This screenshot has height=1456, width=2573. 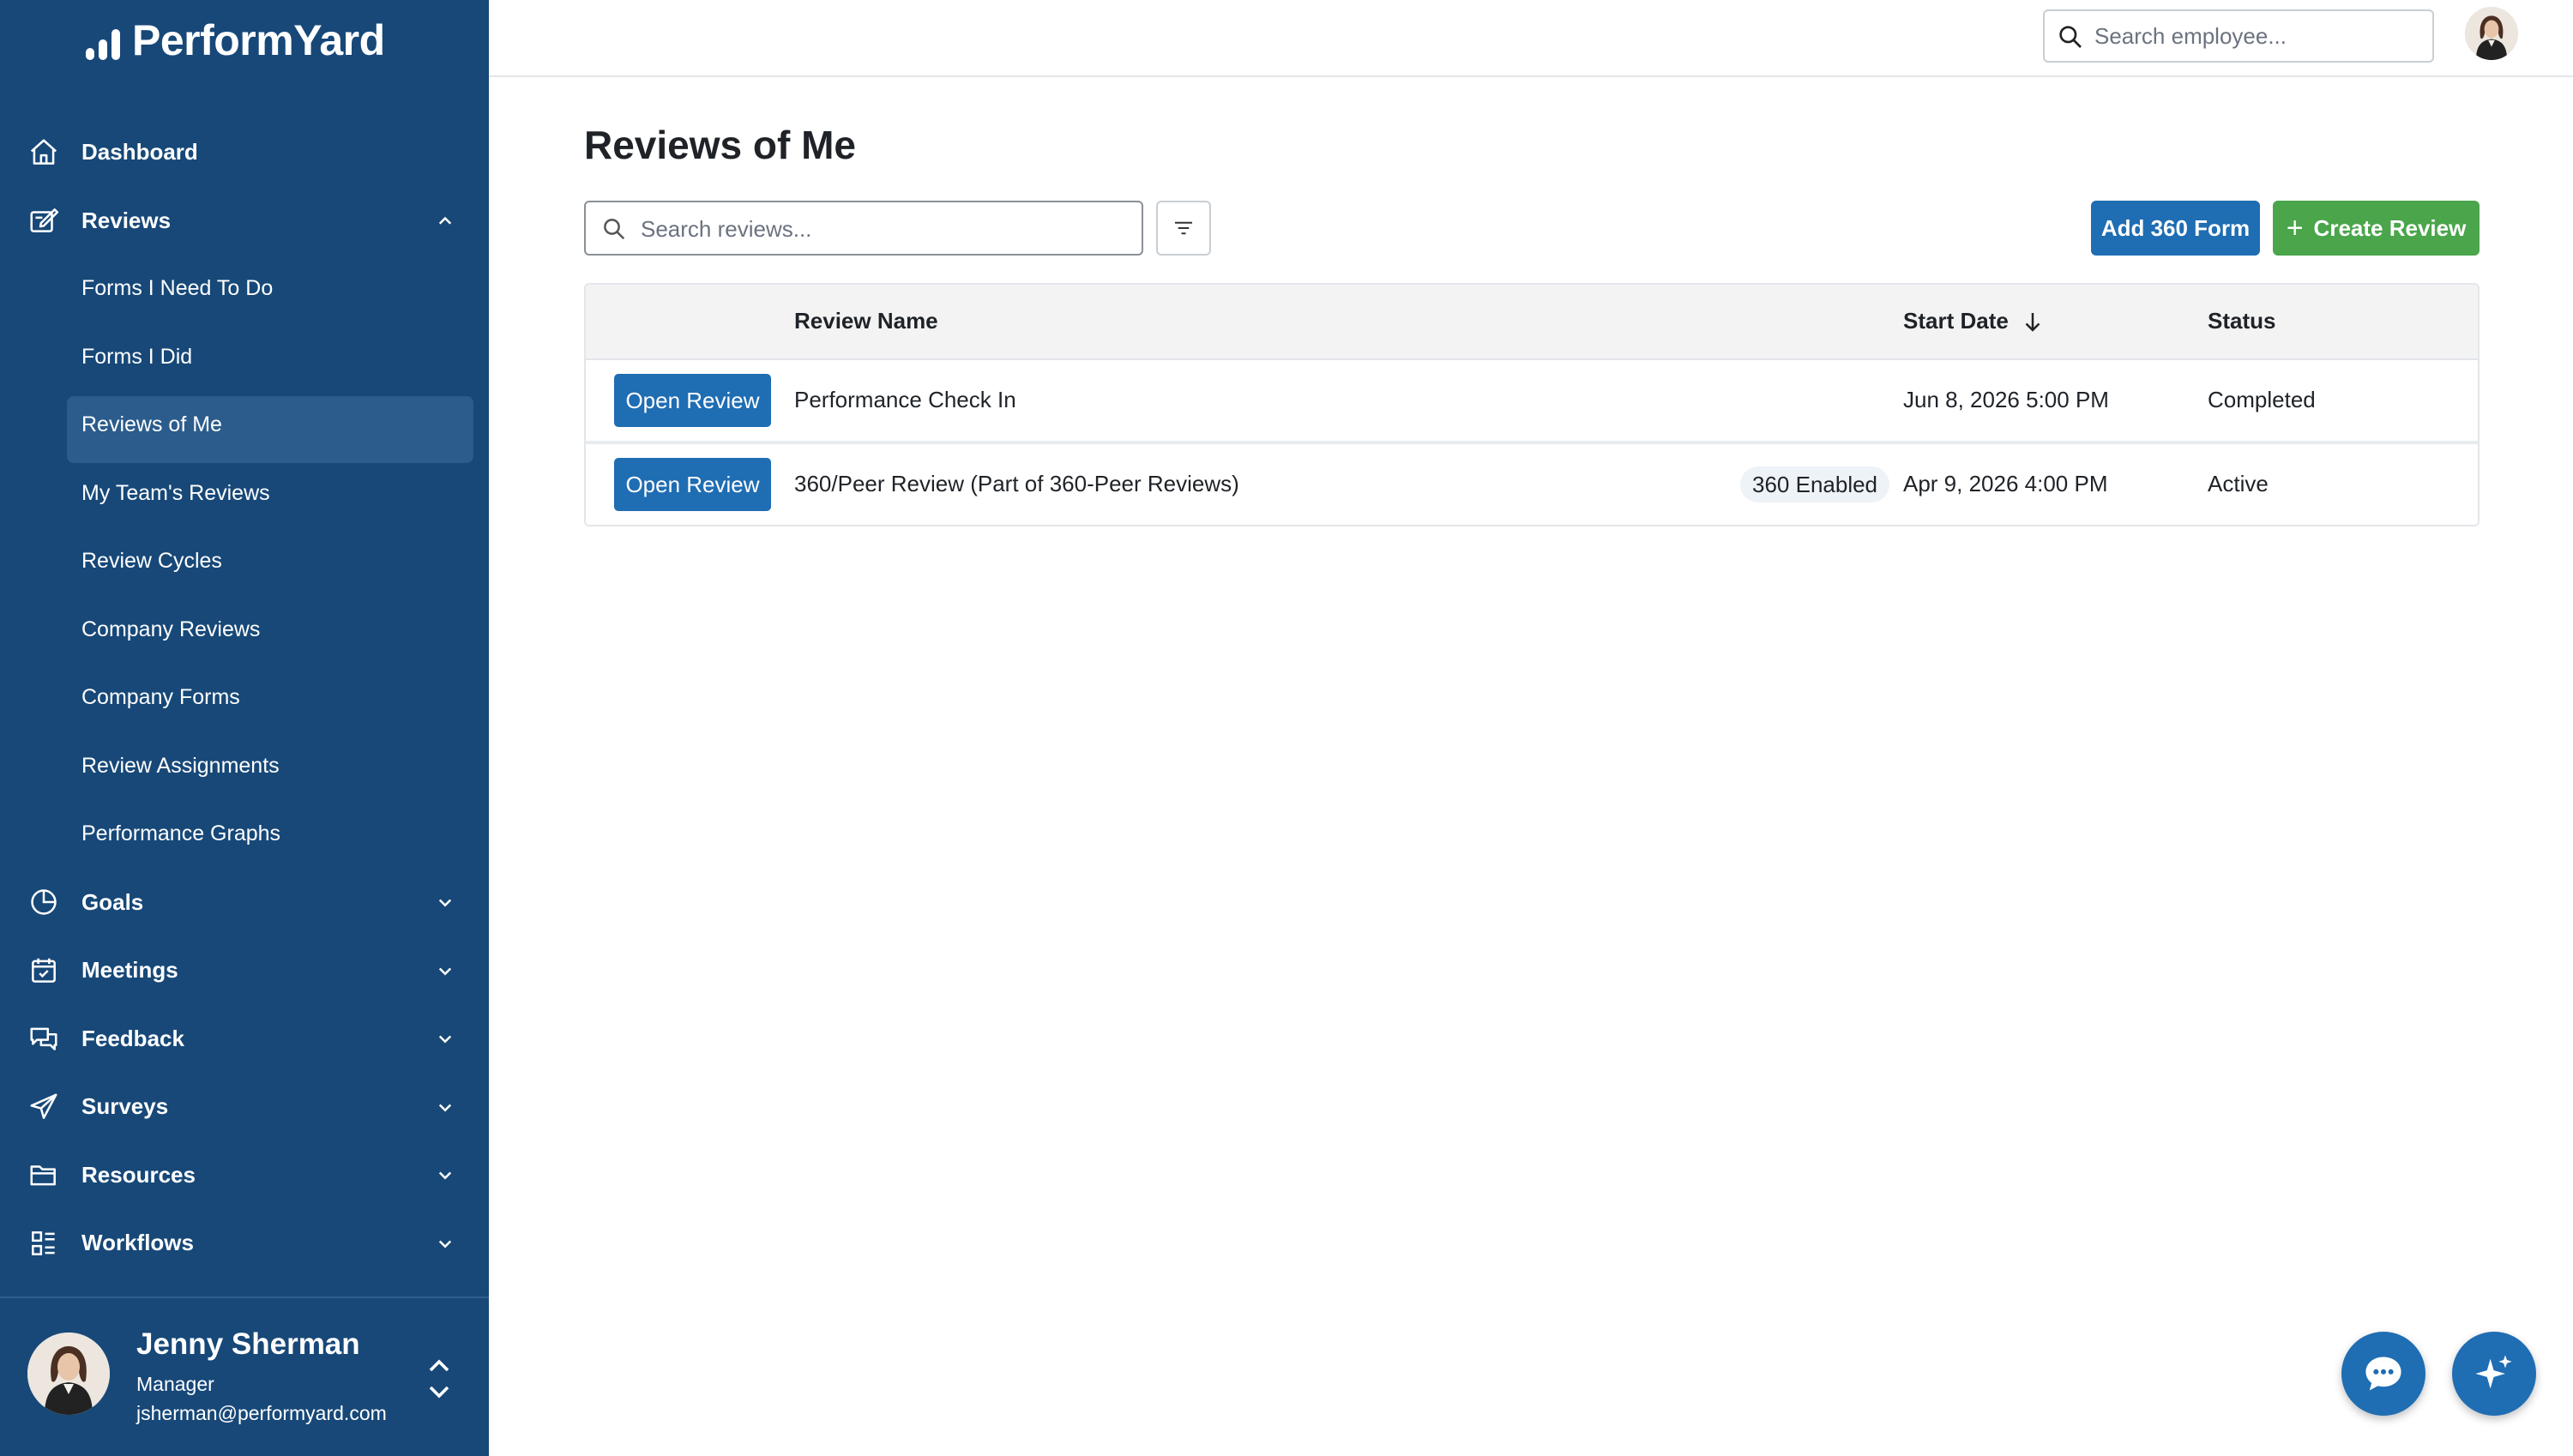 What do you see at coordinates (261, 1413) in the screenshot?
I see `user-email: jsherman@performyard.com` at bounding box center [261, 1413].